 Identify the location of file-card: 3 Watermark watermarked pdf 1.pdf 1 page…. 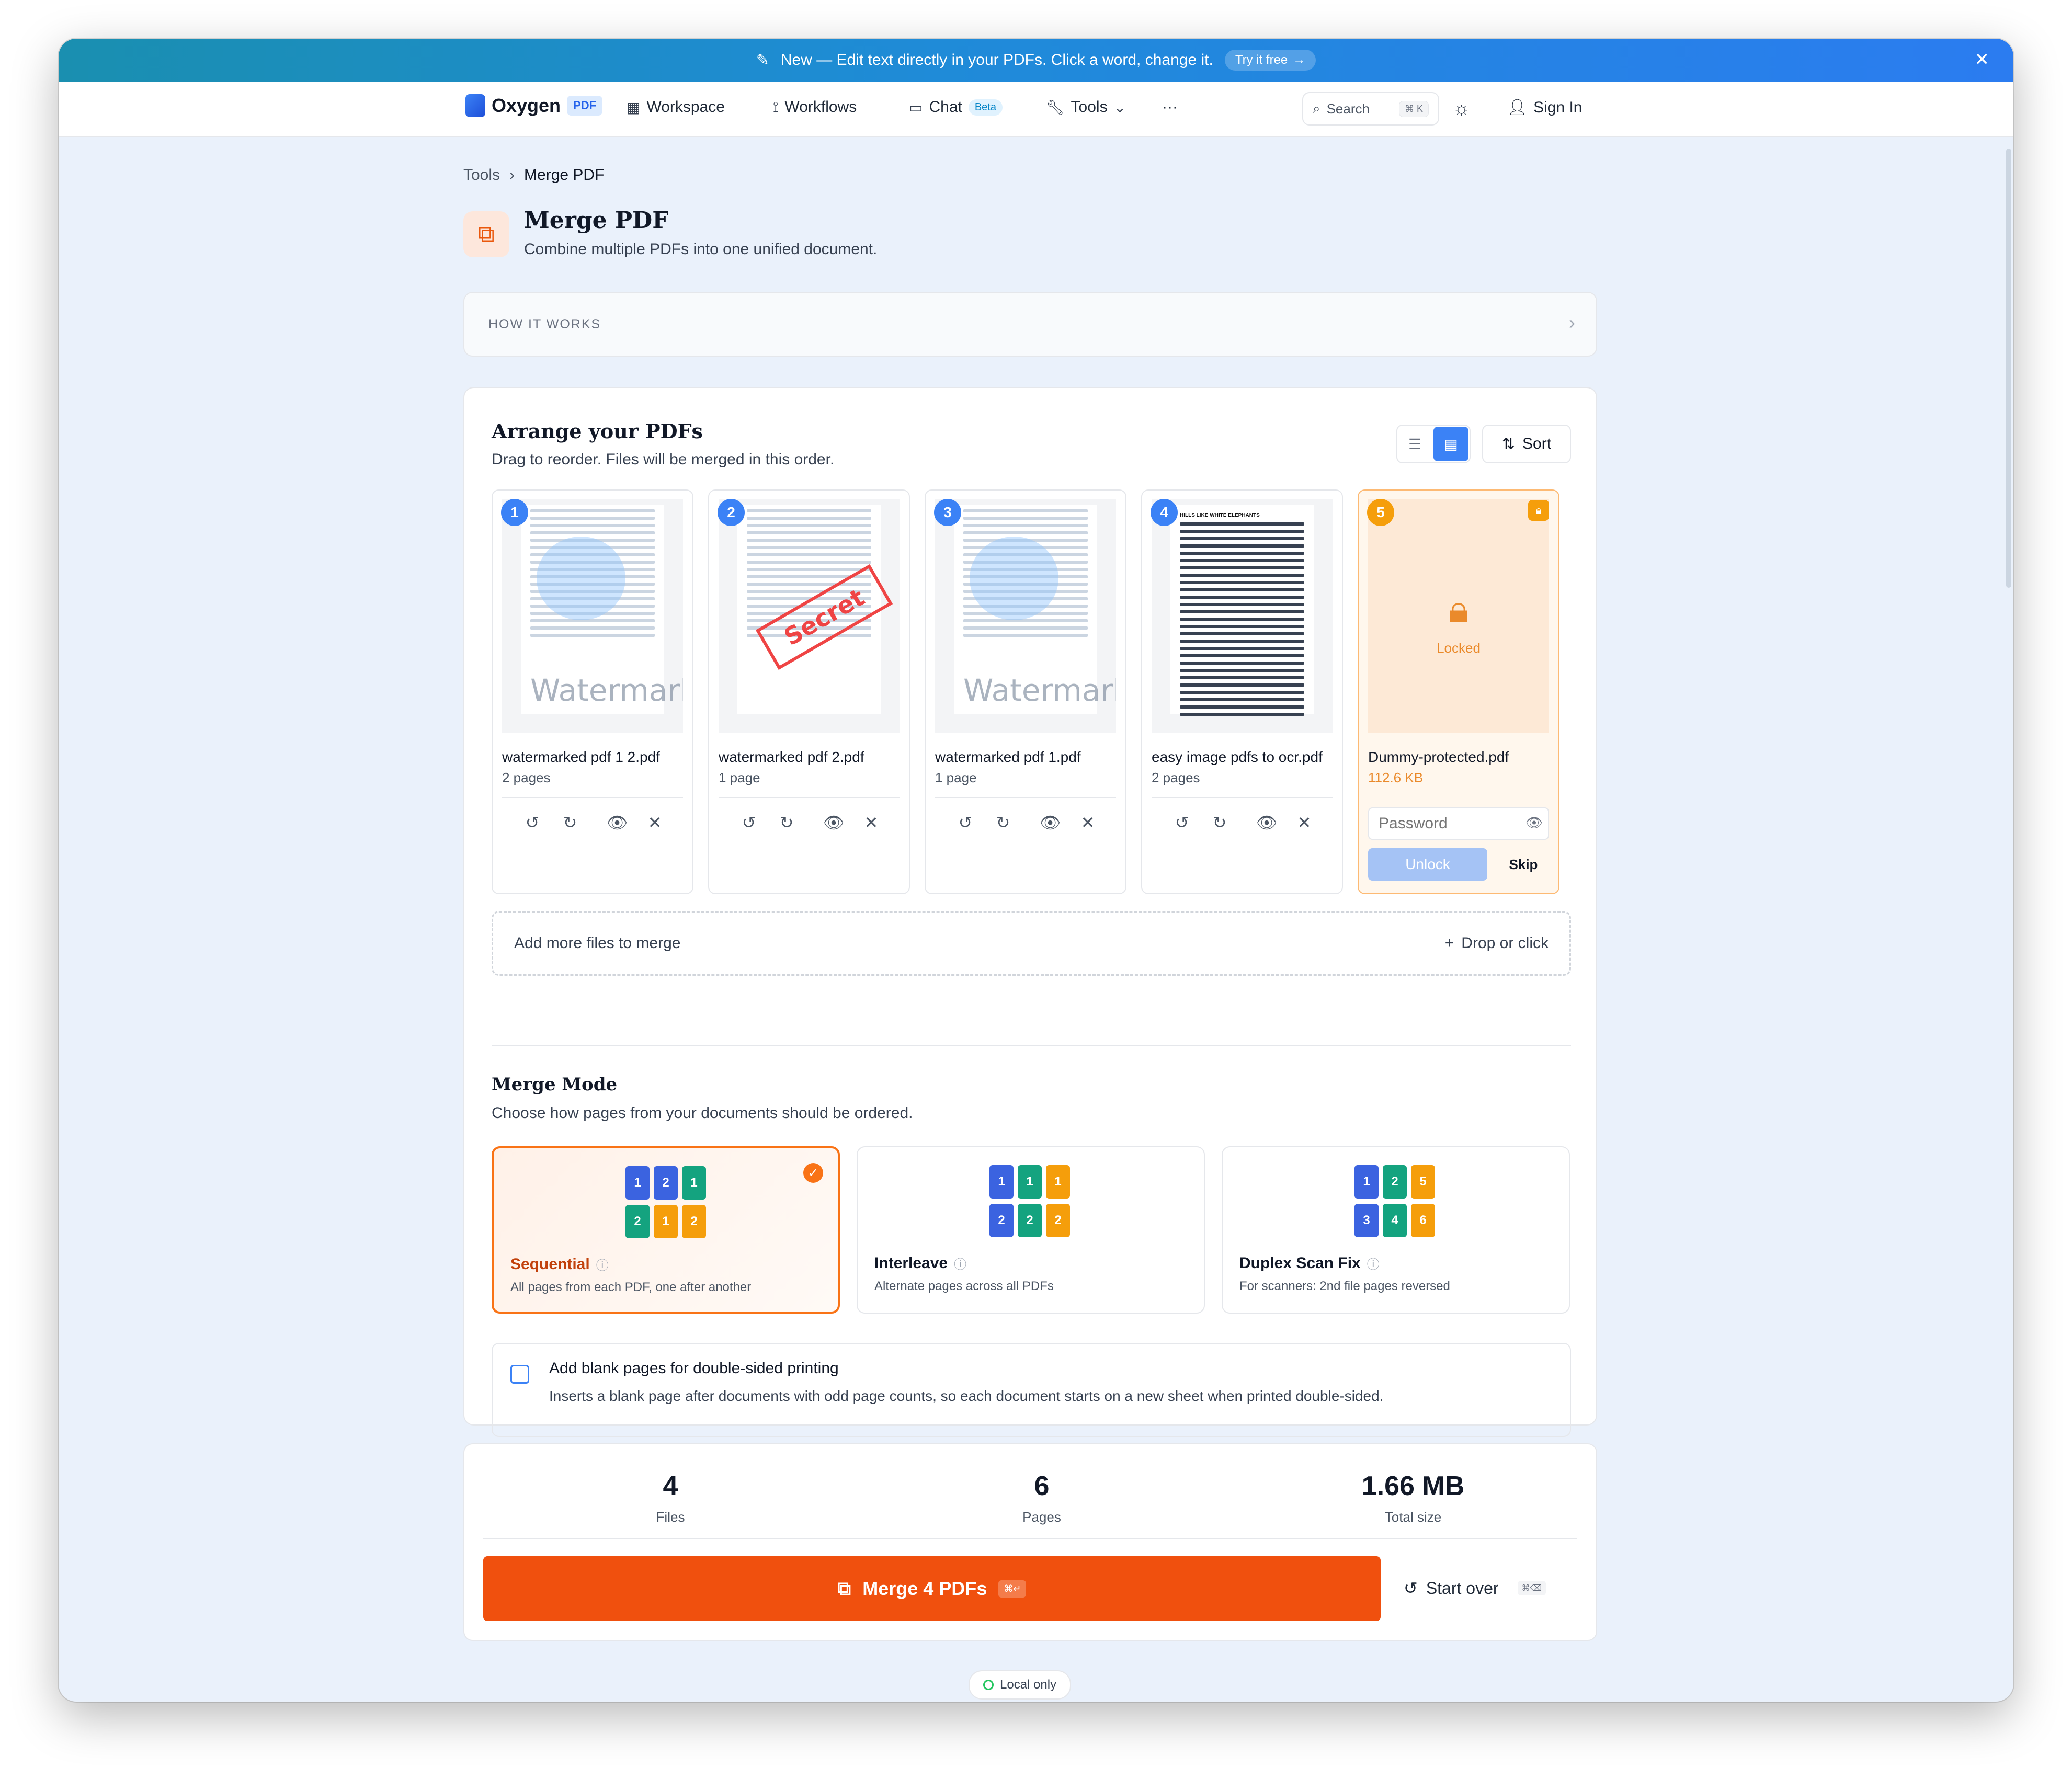
(1025, 692).